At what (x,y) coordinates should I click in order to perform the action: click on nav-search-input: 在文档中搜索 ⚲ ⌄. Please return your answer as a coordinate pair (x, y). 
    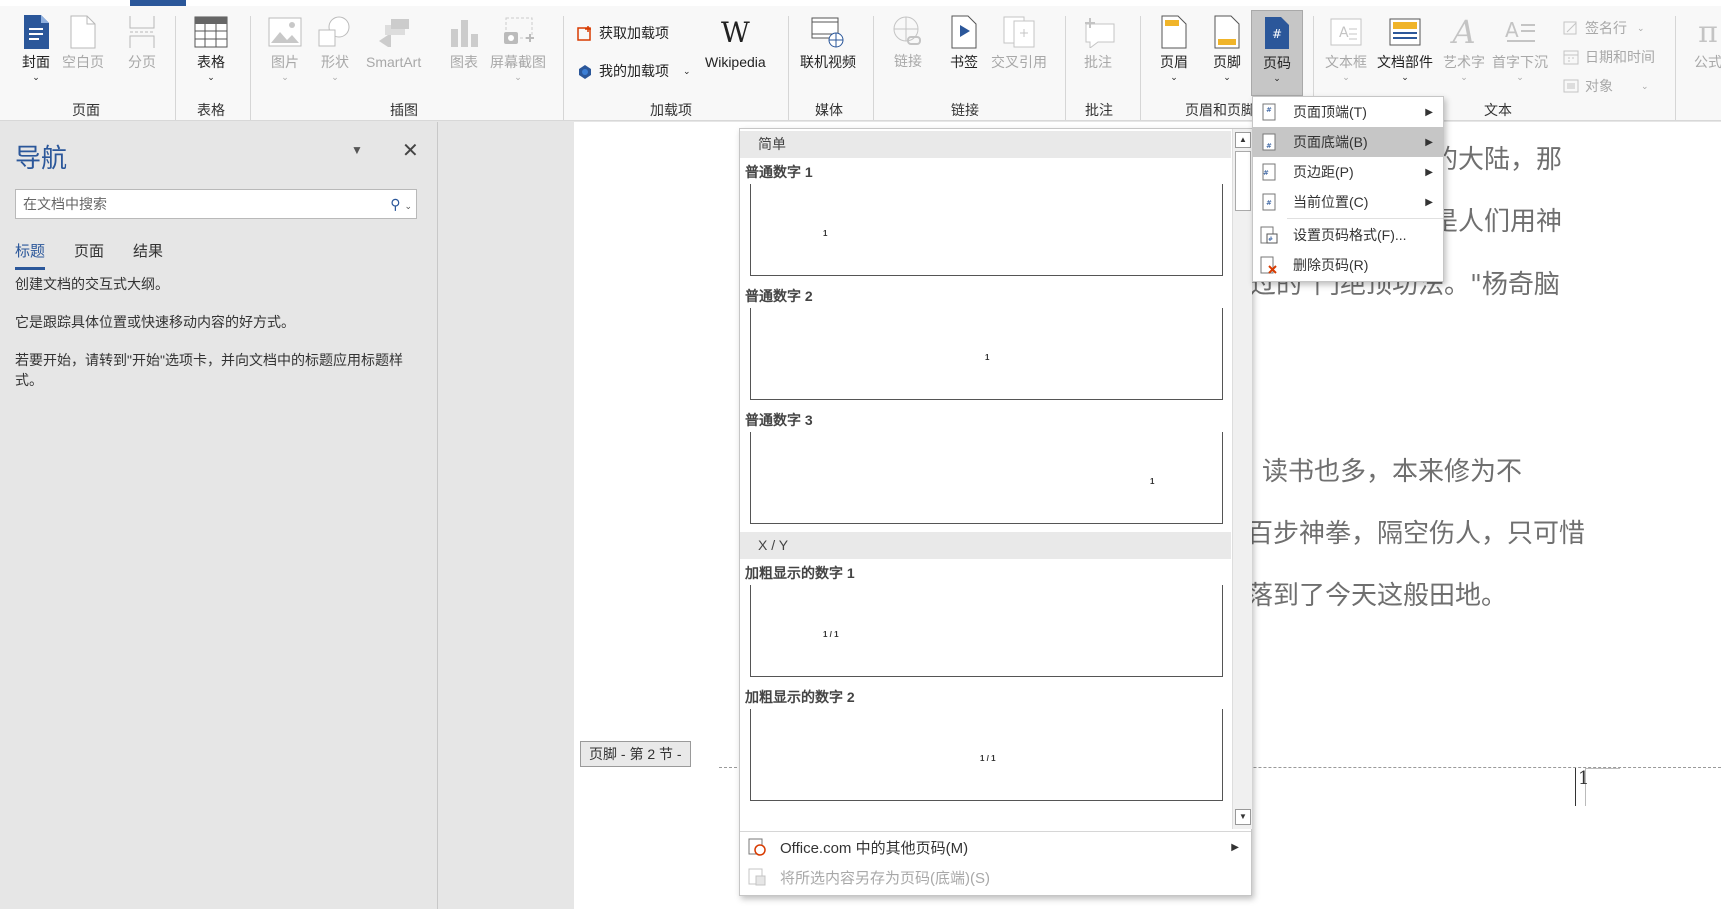
    Looking at the image, I should click on (216, 204).